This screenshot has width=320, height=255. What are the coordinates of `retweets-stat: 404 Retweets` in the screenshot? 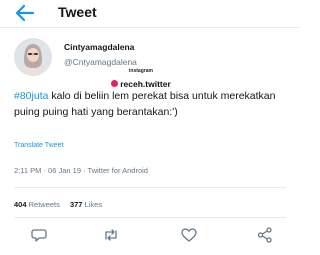 It's located at (37, 204).